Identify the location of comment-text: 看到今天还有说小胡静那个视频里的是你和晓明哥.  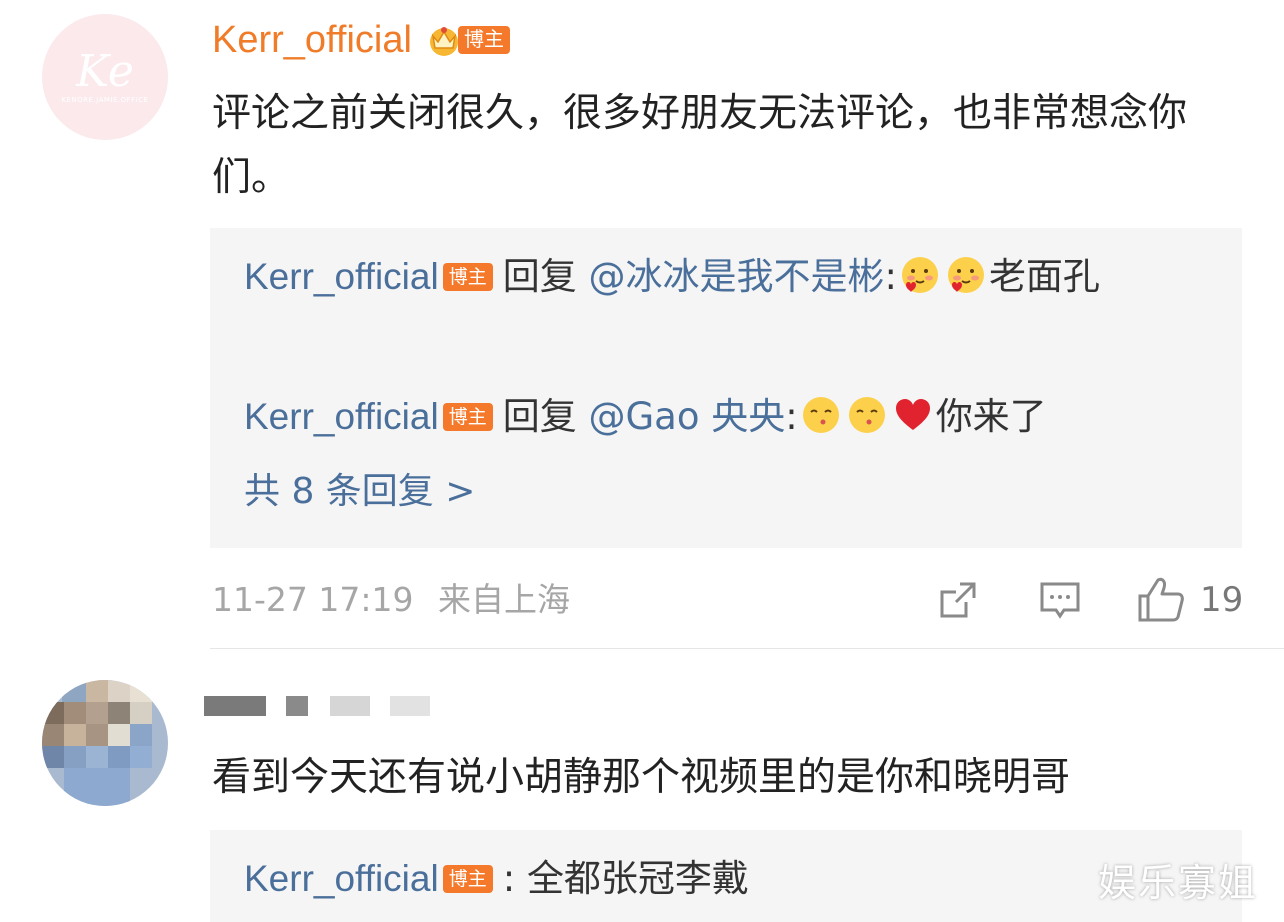
(641, 777).